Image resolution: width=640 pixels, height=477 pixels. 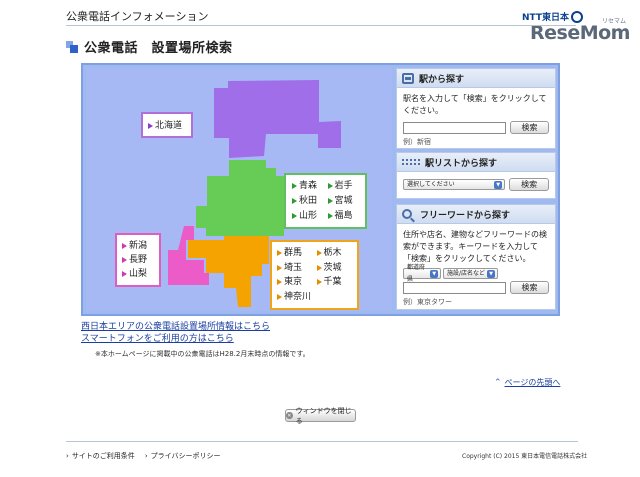 I want to click on pref-link-iwate: 岩手, so click(x=343, y=186).